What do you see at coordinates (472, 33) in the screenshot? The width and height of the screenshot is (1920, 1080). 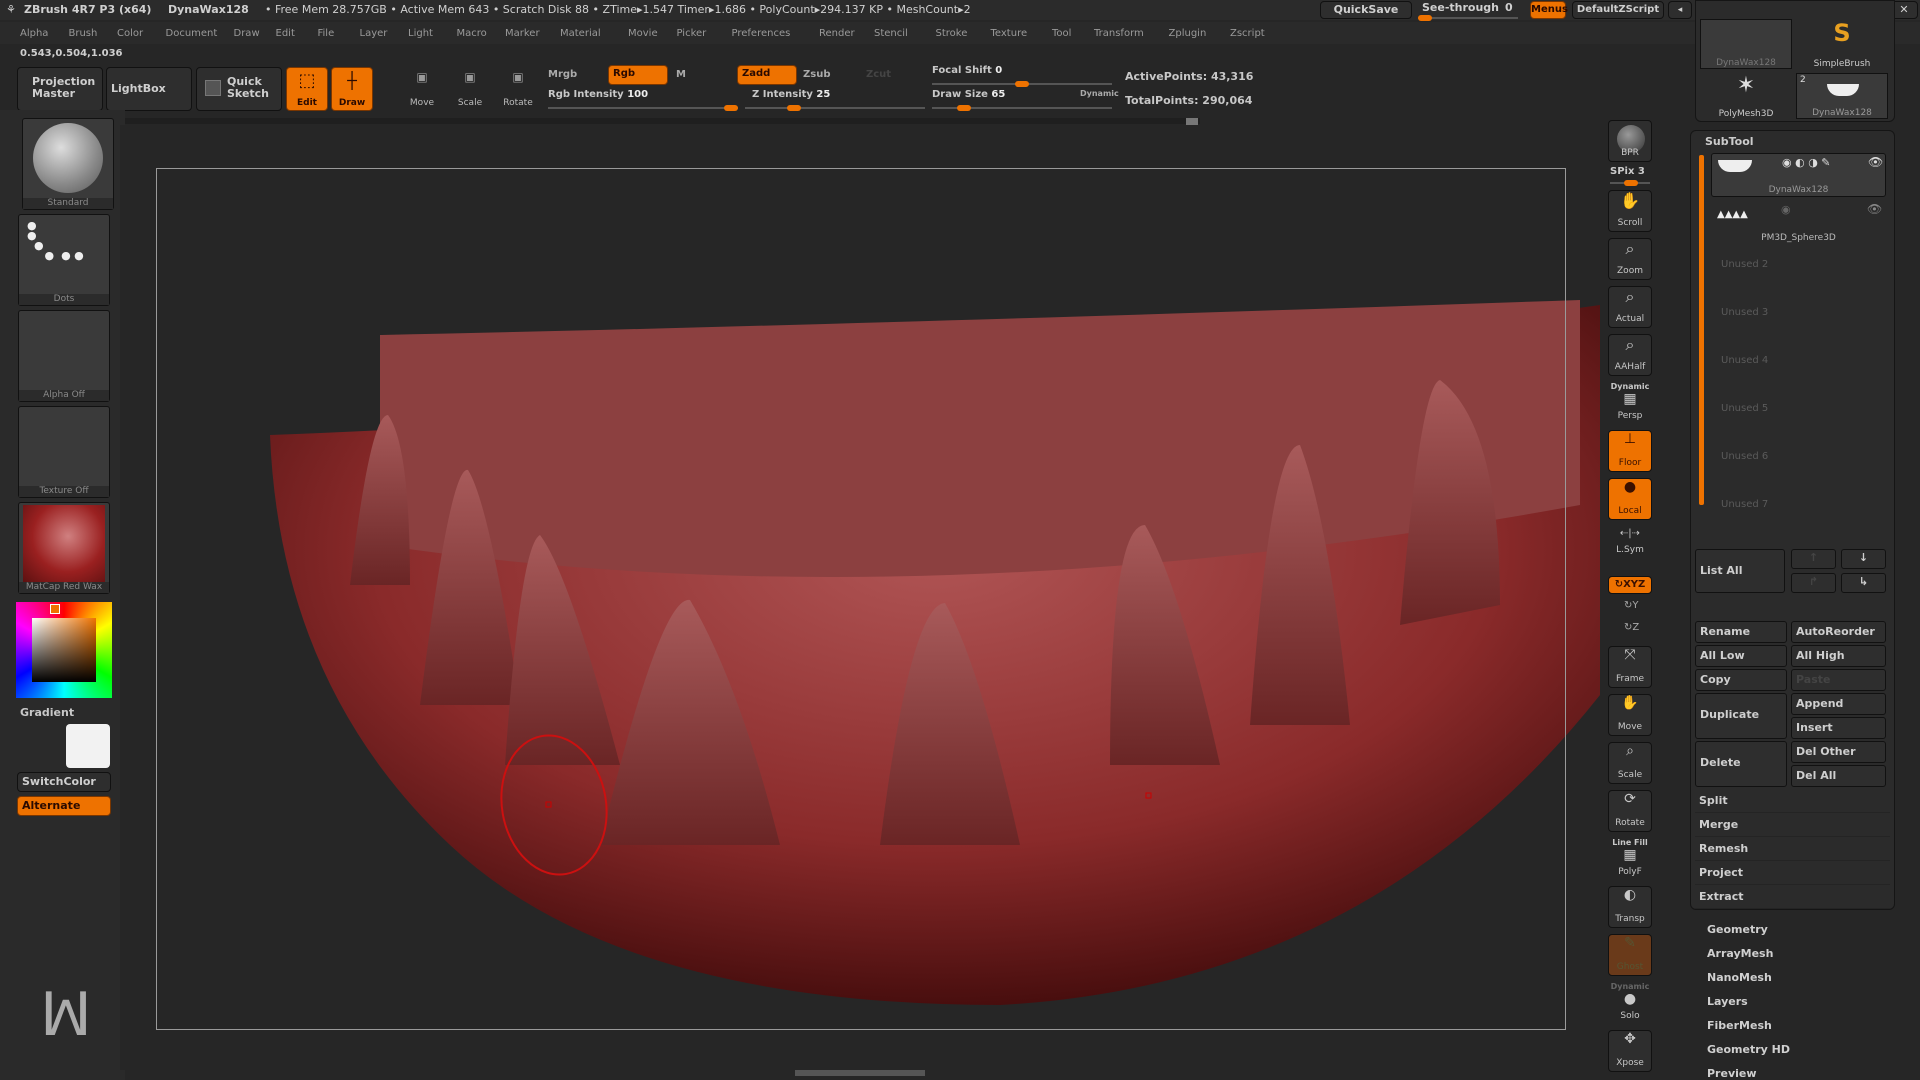 I see `menu-macro: Macro` at bounding box center [472, 33].